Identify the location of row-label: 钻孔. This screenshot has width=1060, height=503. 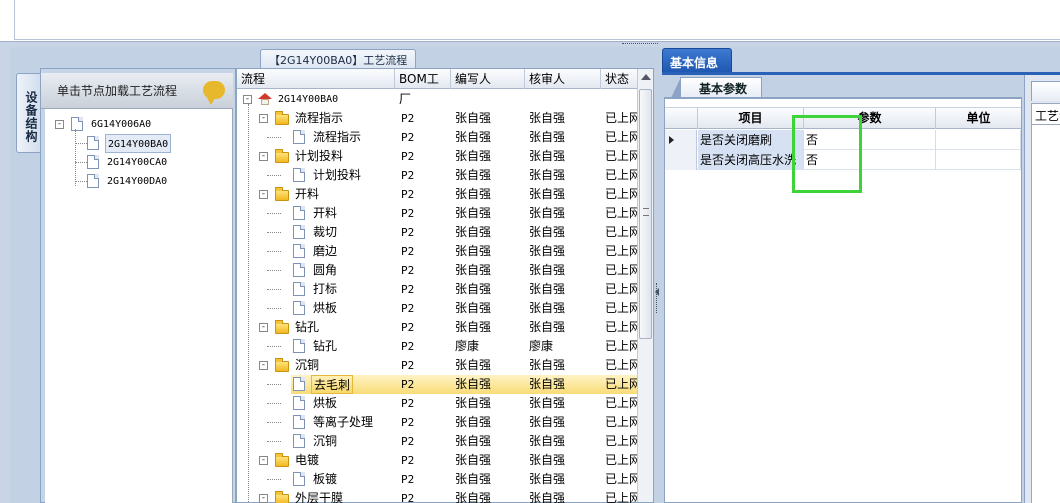
(325, 346).